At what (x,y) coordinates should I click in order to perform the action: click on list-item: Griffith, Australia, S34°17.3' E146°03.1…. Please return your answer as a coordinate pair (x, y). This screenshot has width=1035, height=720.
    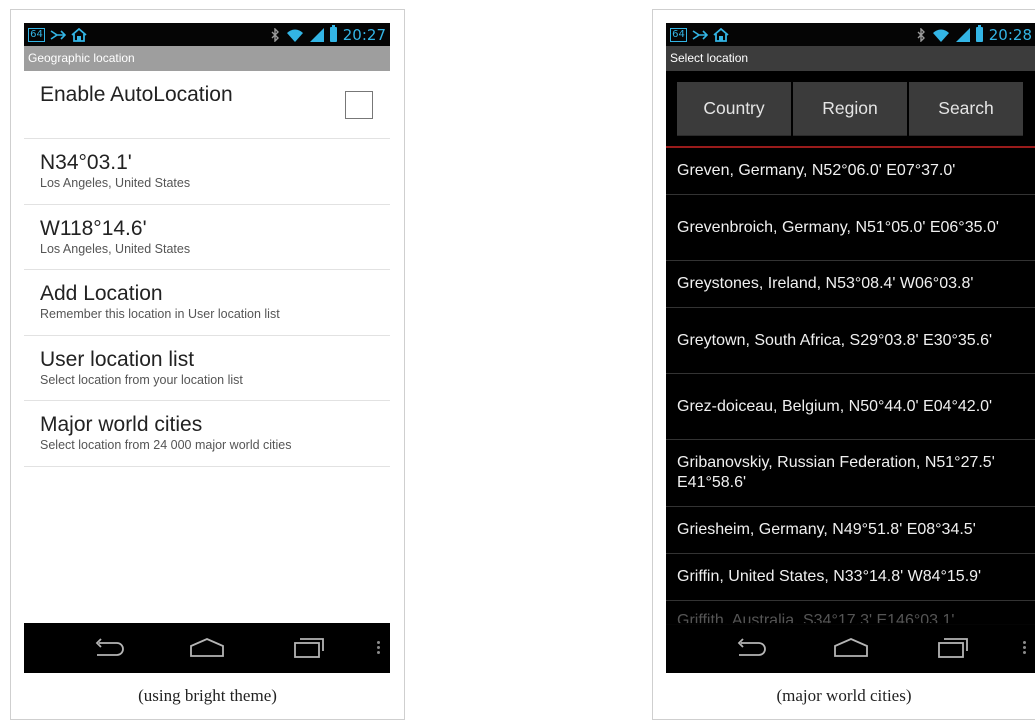
    Looking at the image, I should click on (850, 613).